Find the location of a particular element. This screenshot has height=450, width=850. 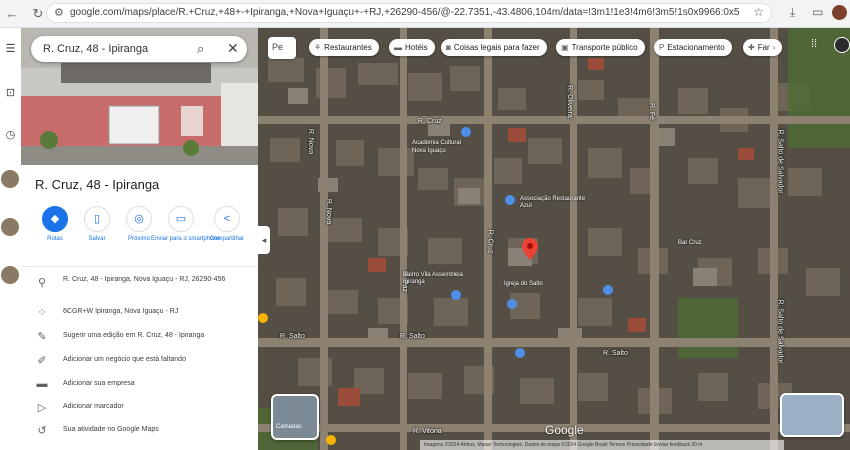

chip-pharmacy: ✚ Far › is located at coordinates (763, 47).